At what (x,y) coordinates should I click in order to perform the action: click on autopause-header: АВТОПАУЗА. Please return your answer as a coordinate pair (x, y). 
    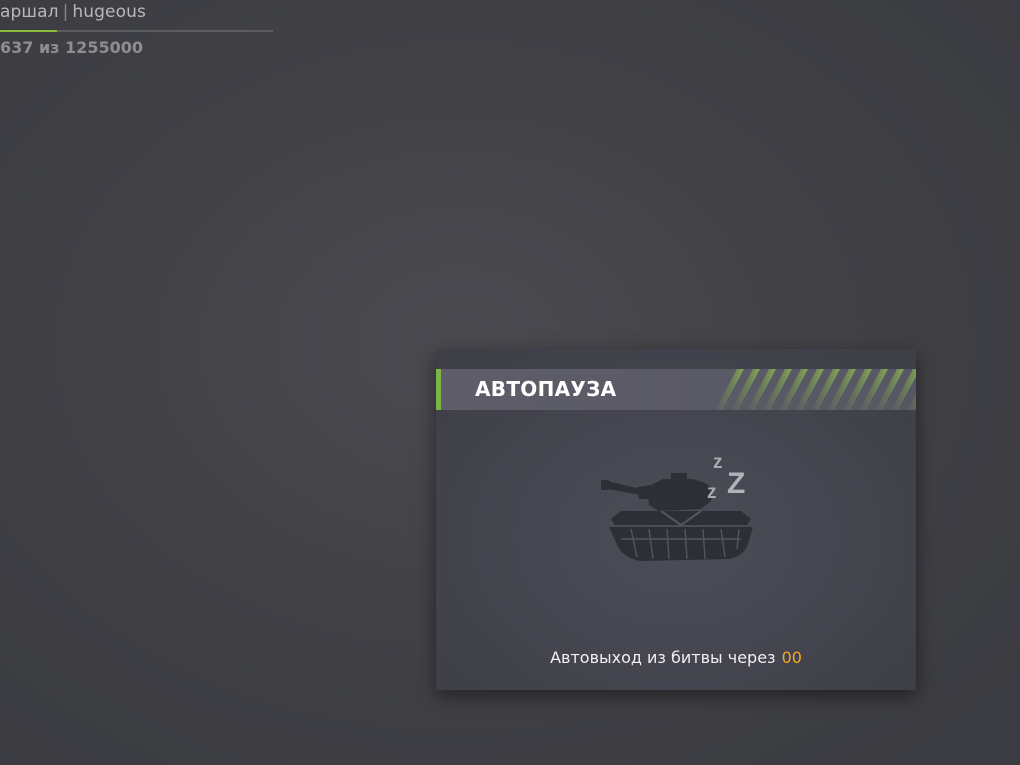
    Looking at the image, I should click on (676, 389).